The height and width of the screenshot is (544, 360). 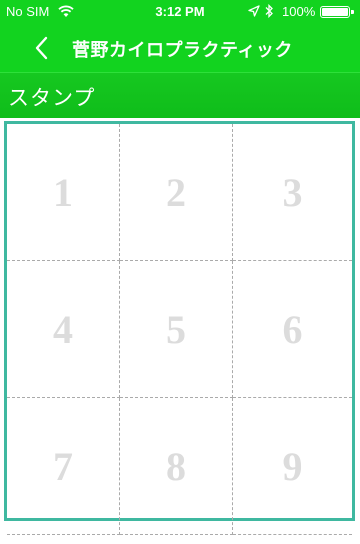 I want to click on stamp-number: 1, so click(x=63, y=192).